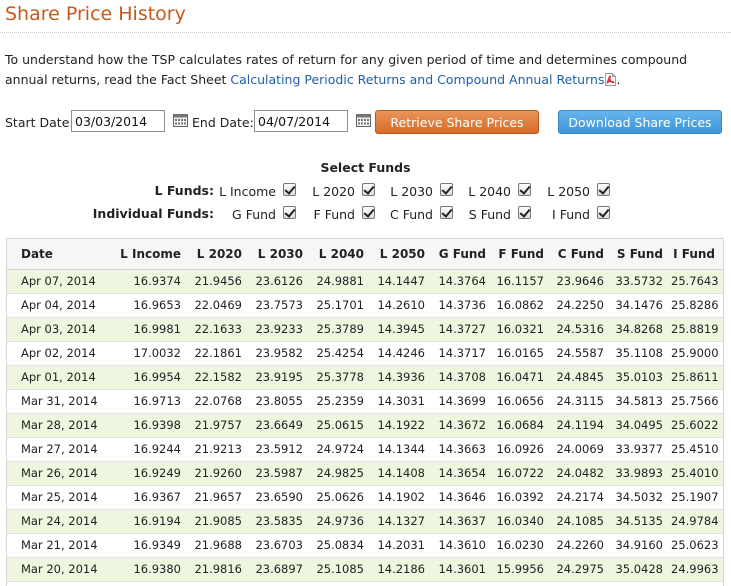 The height and width of the screenshot is (586, 731). What do you see at coordinates (582, 497) in the screenshot?
I see `price-cell: 24.2174` at bounding box center [582, 497].